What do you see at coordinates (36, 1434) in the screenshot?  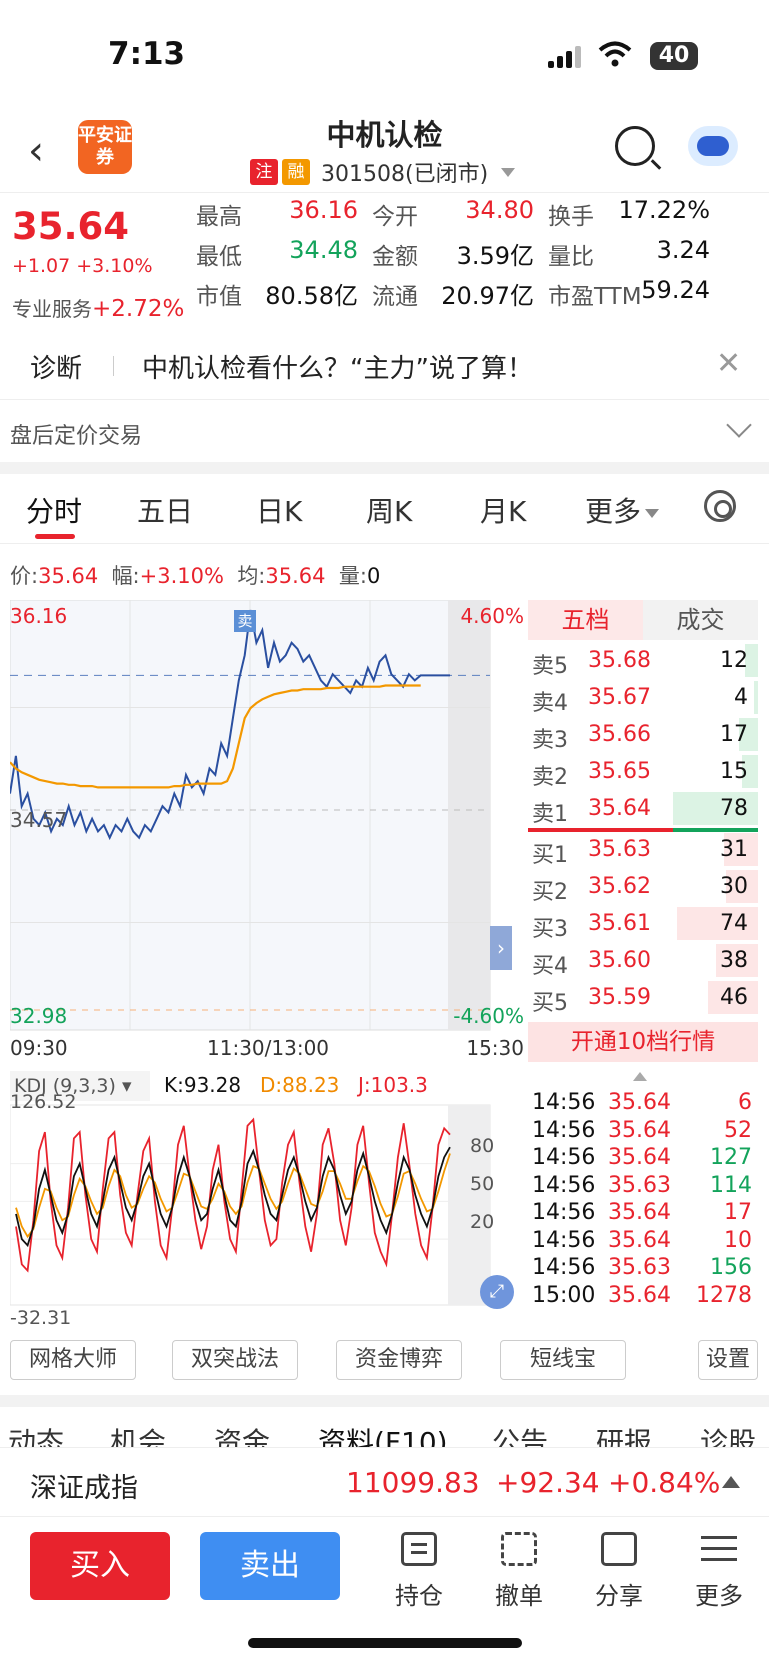 I see `tab-news: 动态` at bounding box center [36, 1434].